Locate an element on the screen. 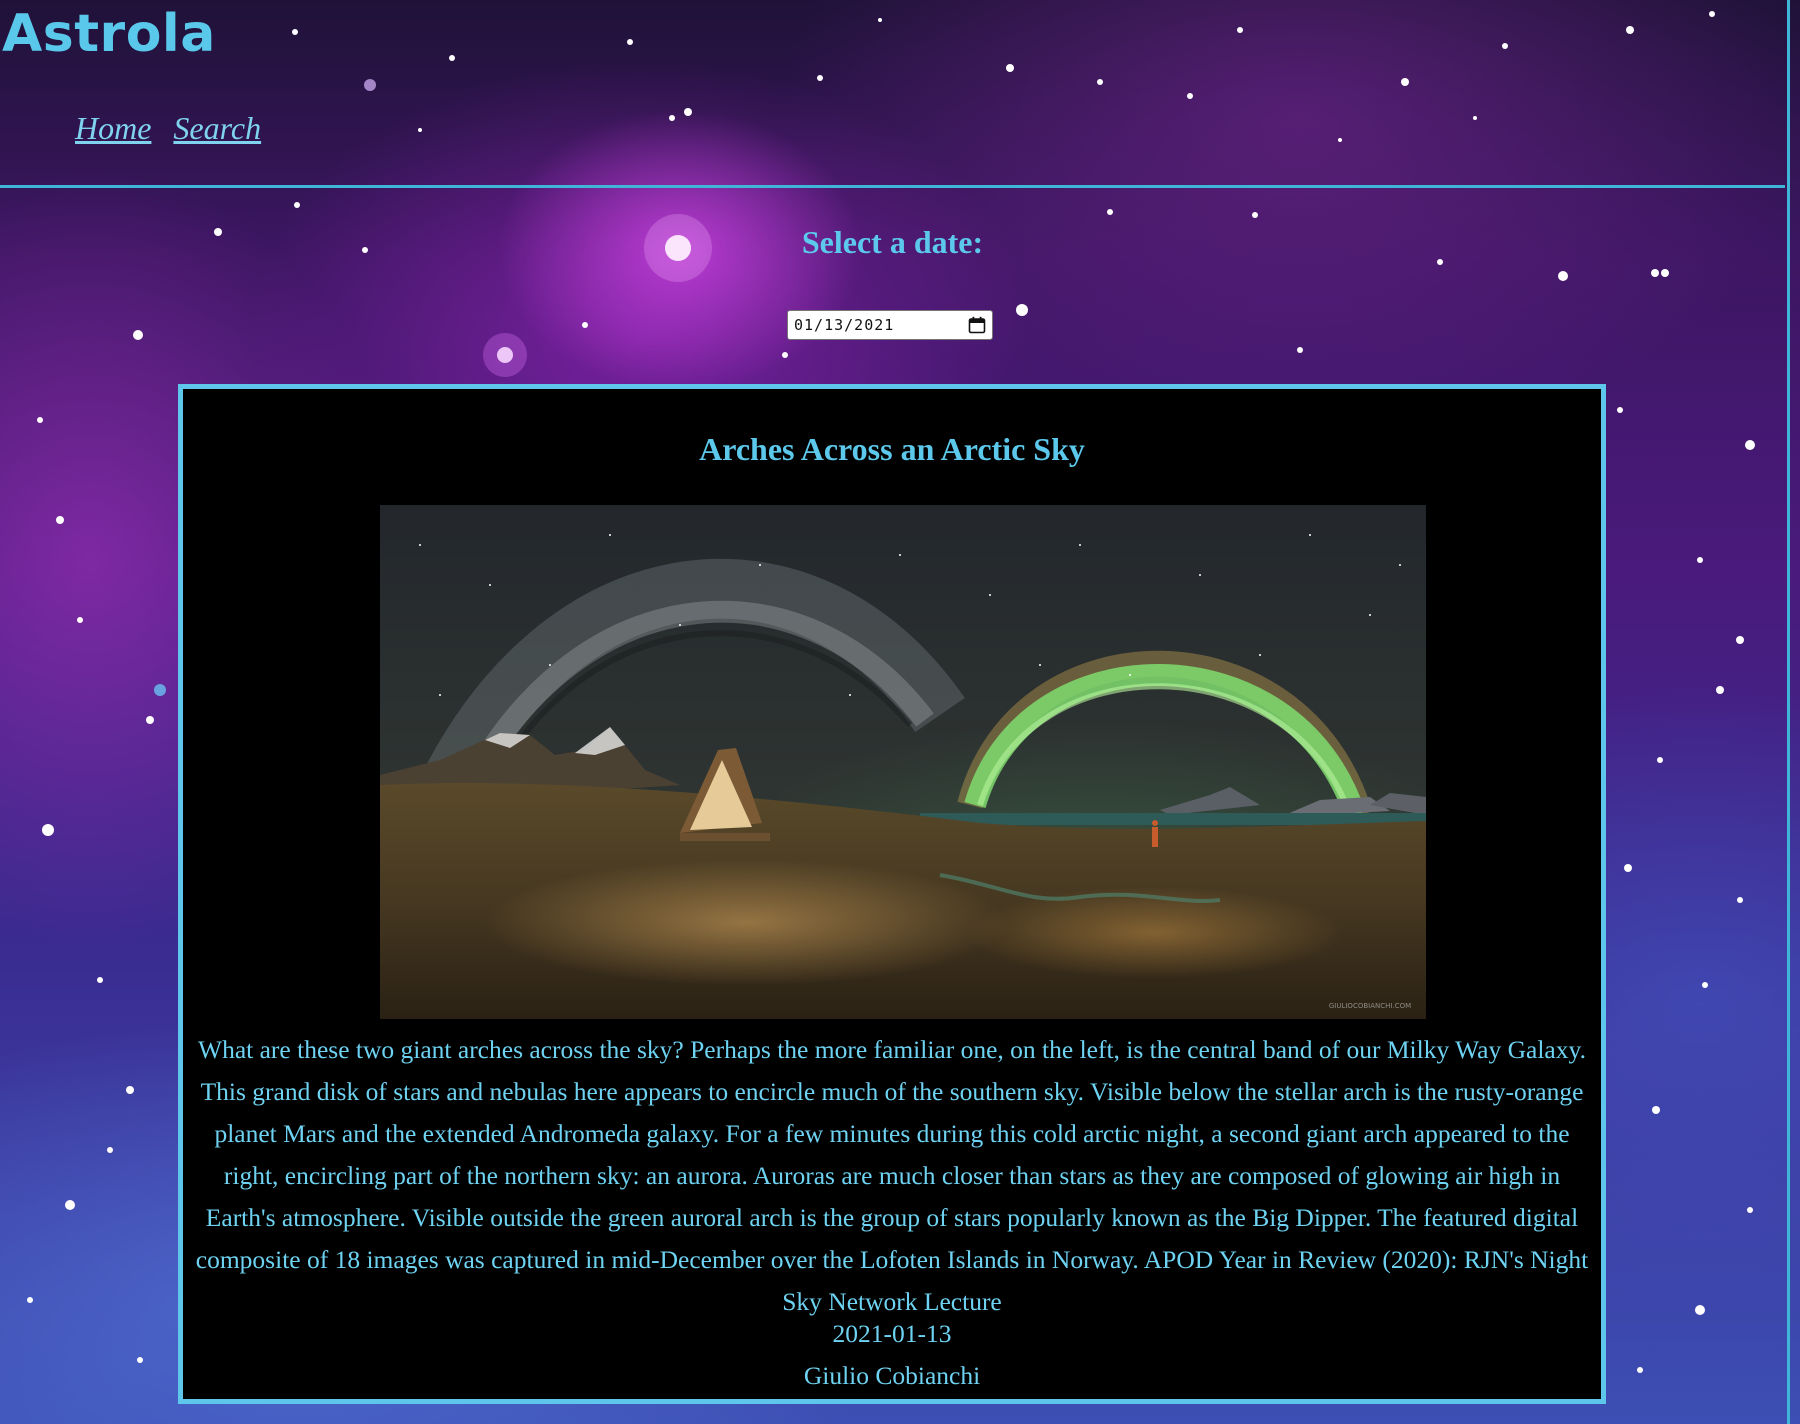 The image size is (1800, 1424). calendar-icon is located at coordinates (977, 325).